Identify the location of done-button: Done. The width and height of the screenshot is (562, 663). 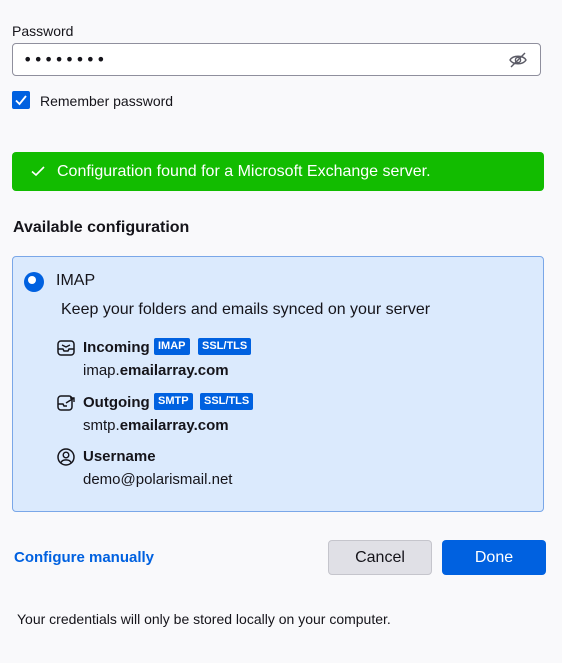
(494, 557).